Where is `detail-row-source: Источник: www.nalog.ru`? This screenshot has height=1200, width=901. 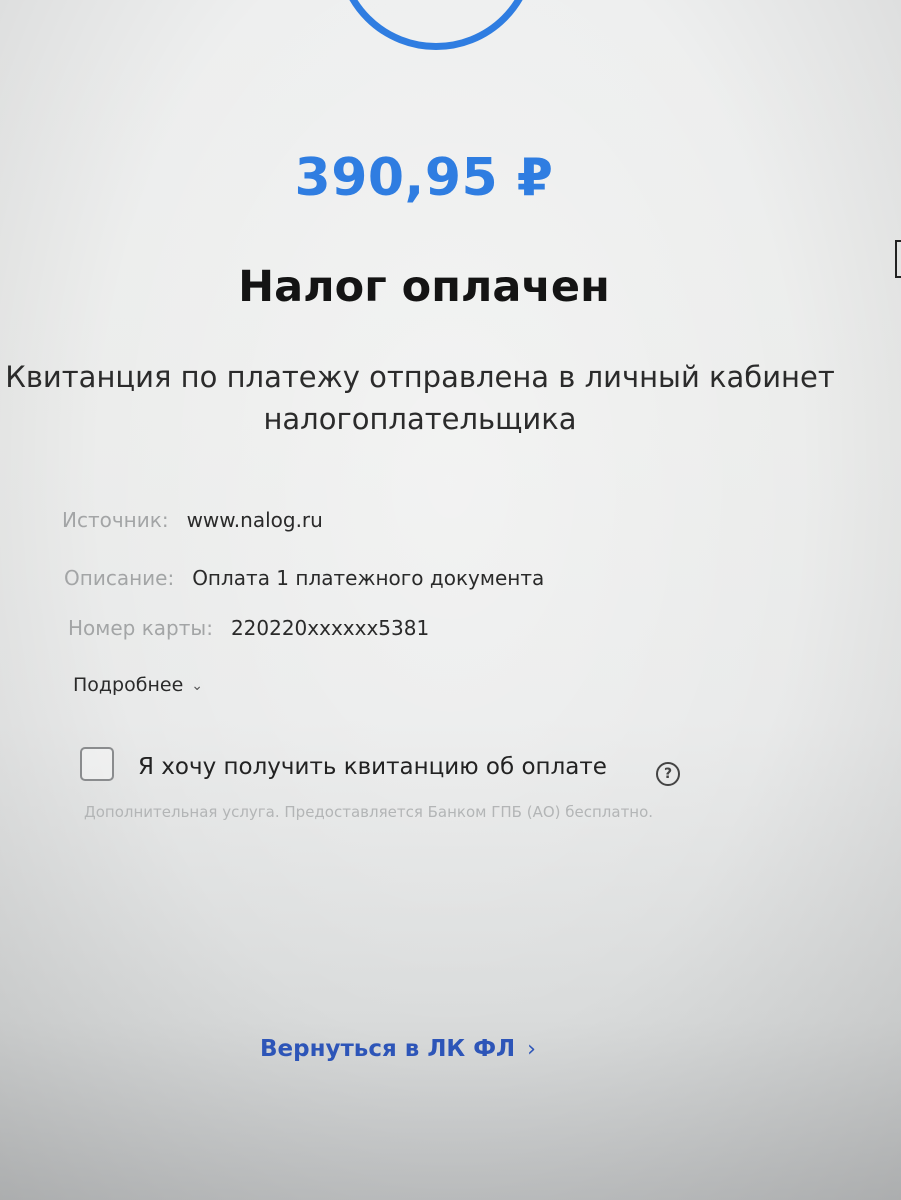
detail-row-source: Источник: www.nalog.ru is located at coordinates (192, 520).